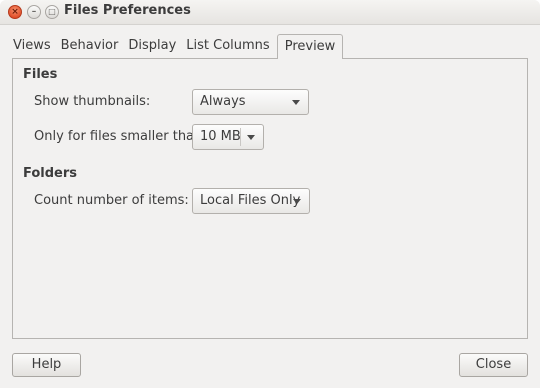 This screenshot has height=388, width=540. Describe the element at coordinates (227, 45) in the screenshot. I see `tab-list-columns: List Columns` at that location.